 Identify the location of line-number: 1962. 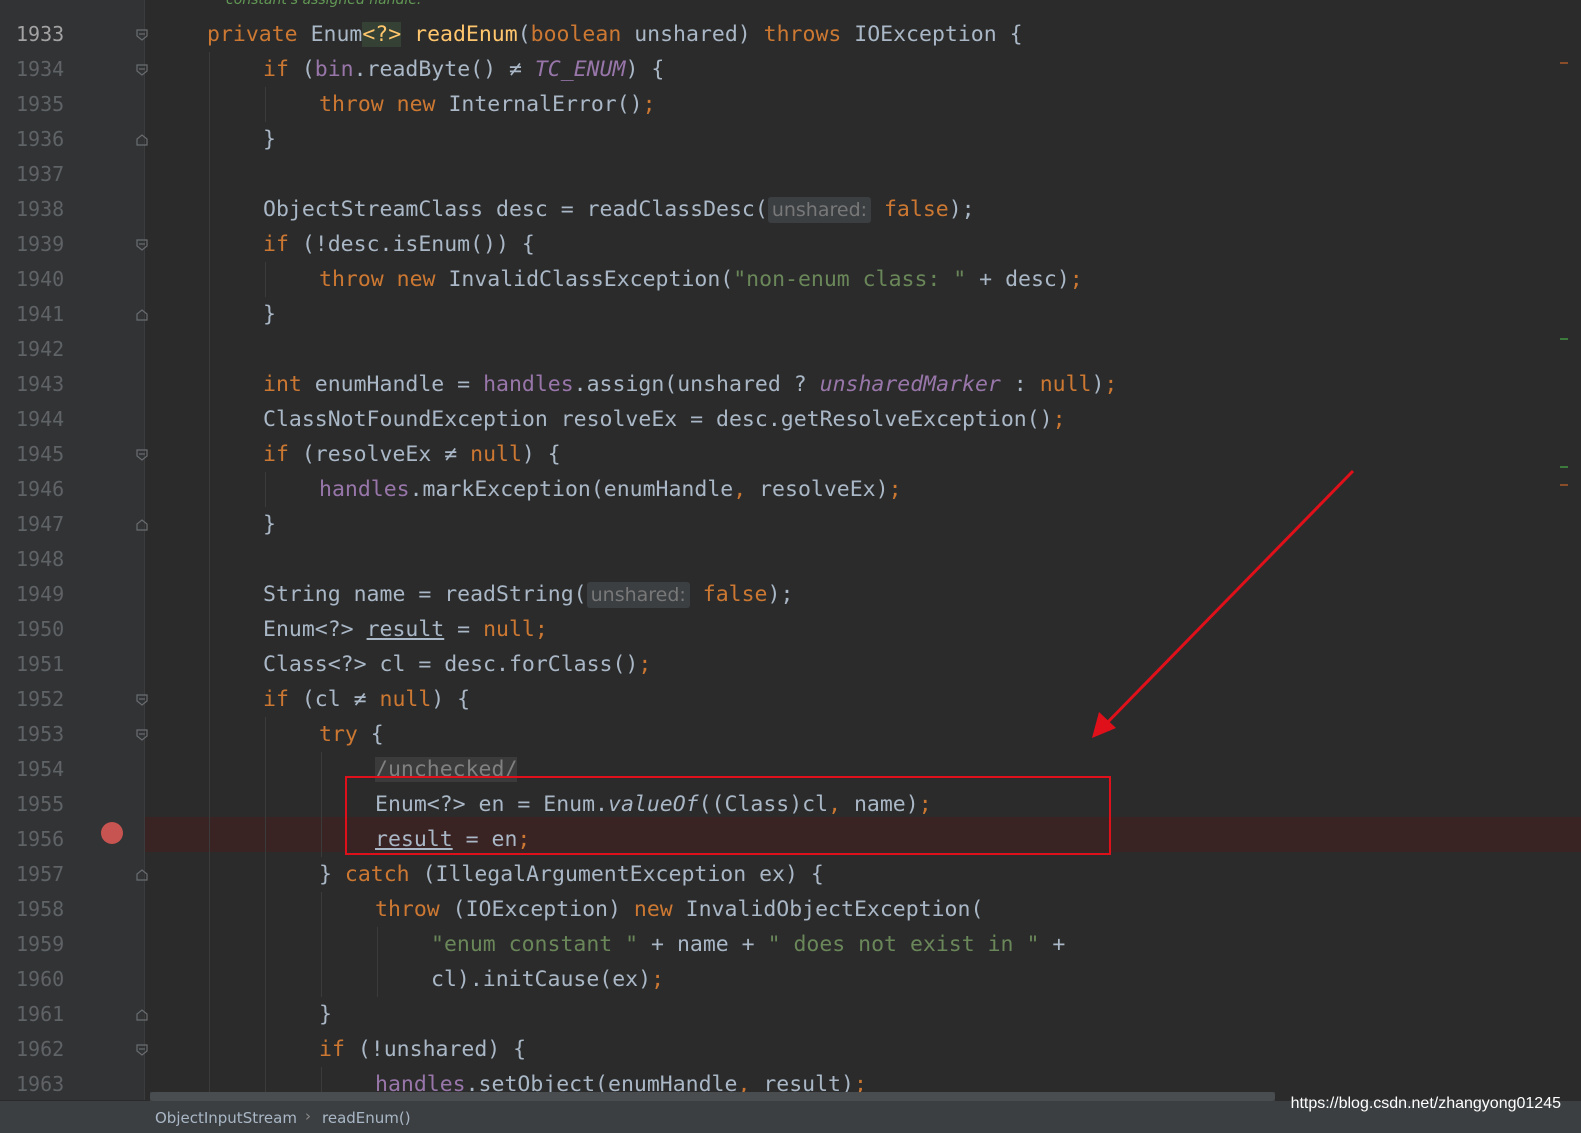
(56, 1049).